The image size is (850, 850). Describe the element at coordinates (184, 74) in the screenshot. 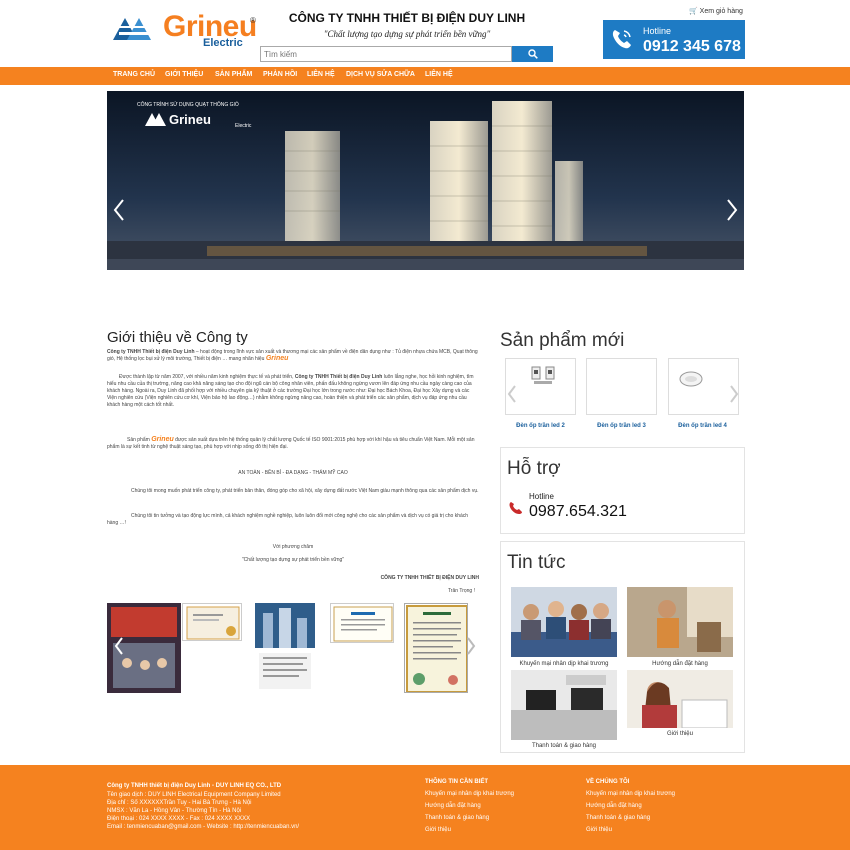

I see `nav-item-about: GIỚI THIỆU` at that location.